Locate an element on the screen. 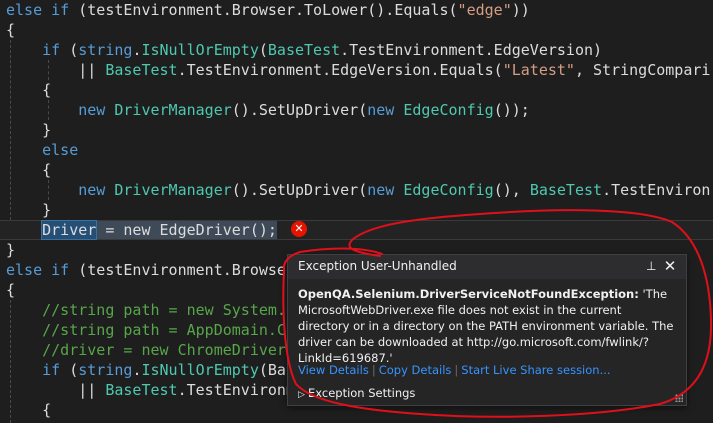 Image resolution: width=713 pixels, height=423 pixels. code-token: "Latest" is located at coordinates (538, 70).